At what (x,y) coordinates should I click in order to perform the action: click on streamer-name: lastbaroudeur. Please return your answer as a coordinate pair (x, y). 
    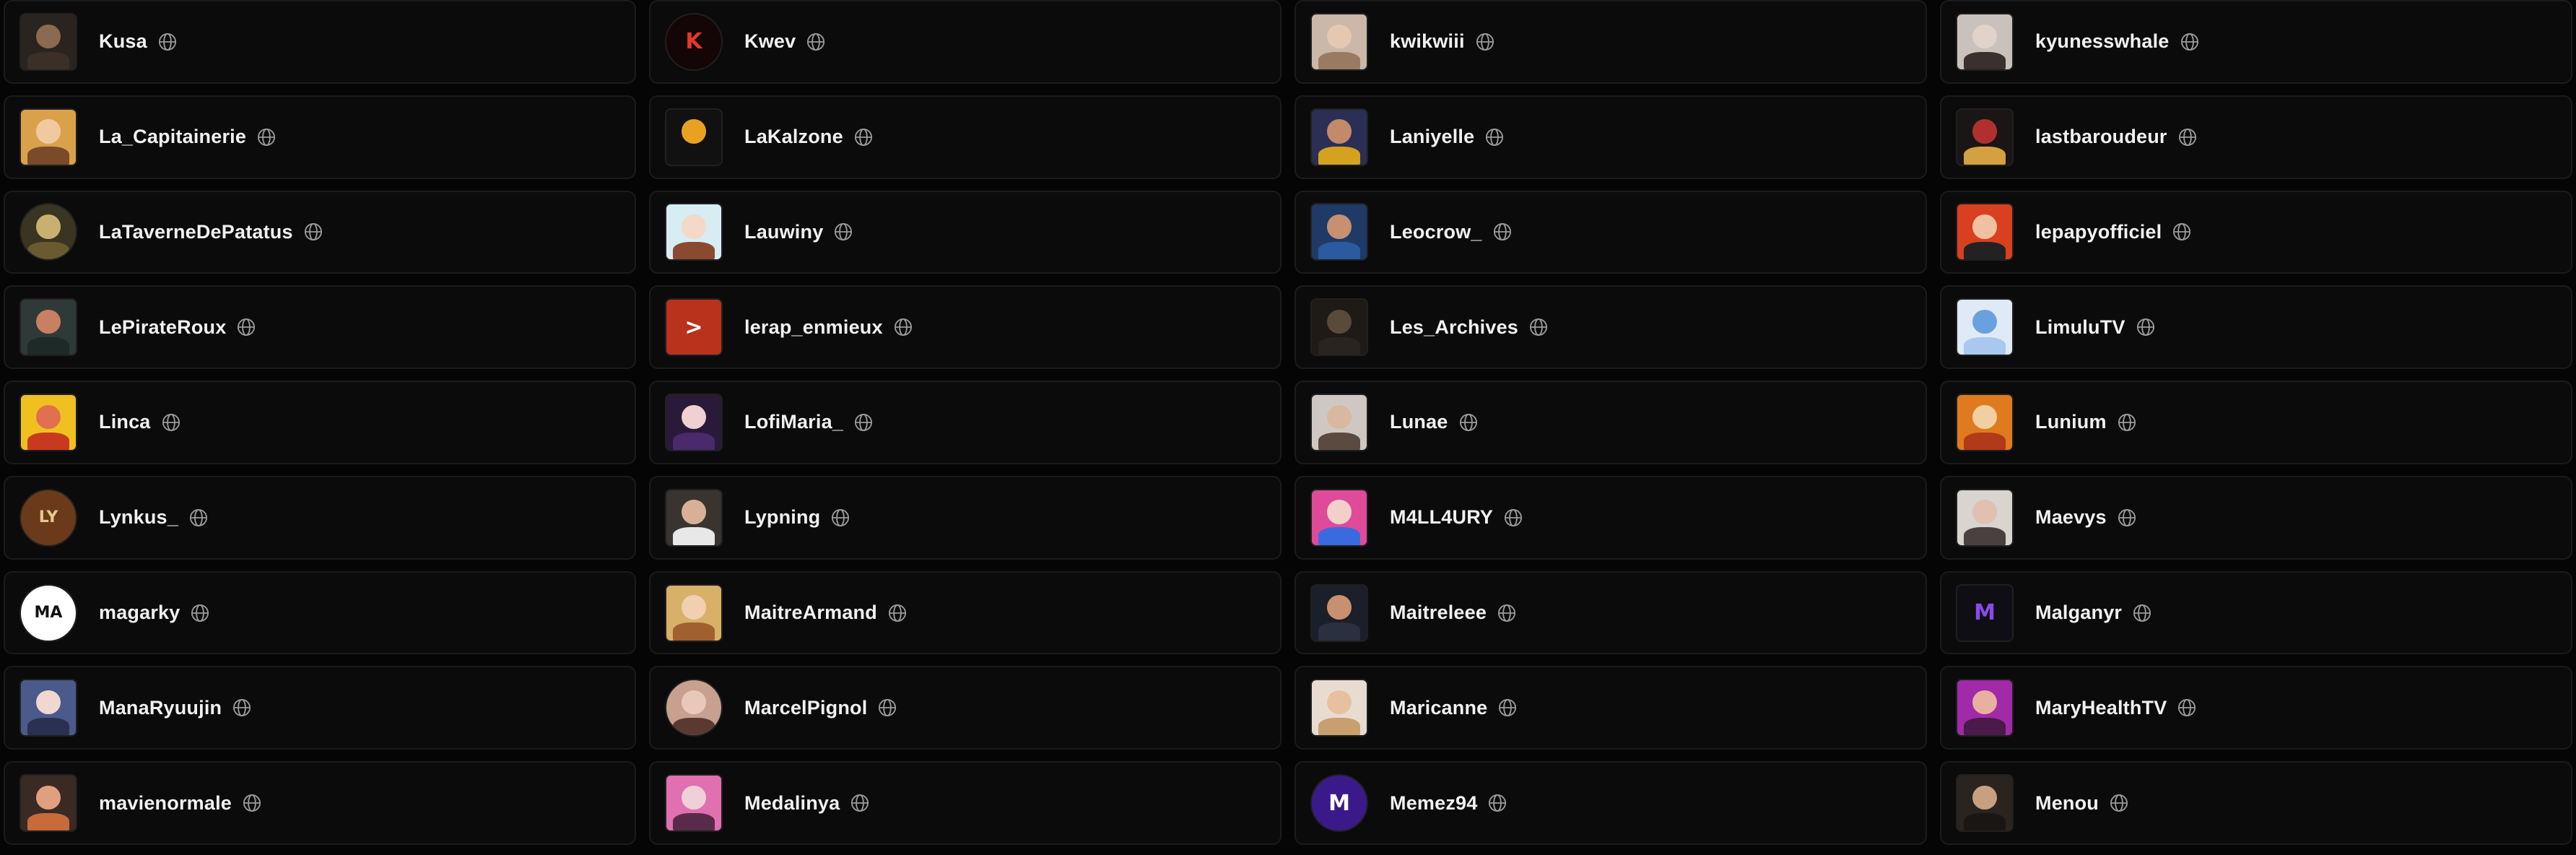
    Looking at the image, I should click on (2101, 137).